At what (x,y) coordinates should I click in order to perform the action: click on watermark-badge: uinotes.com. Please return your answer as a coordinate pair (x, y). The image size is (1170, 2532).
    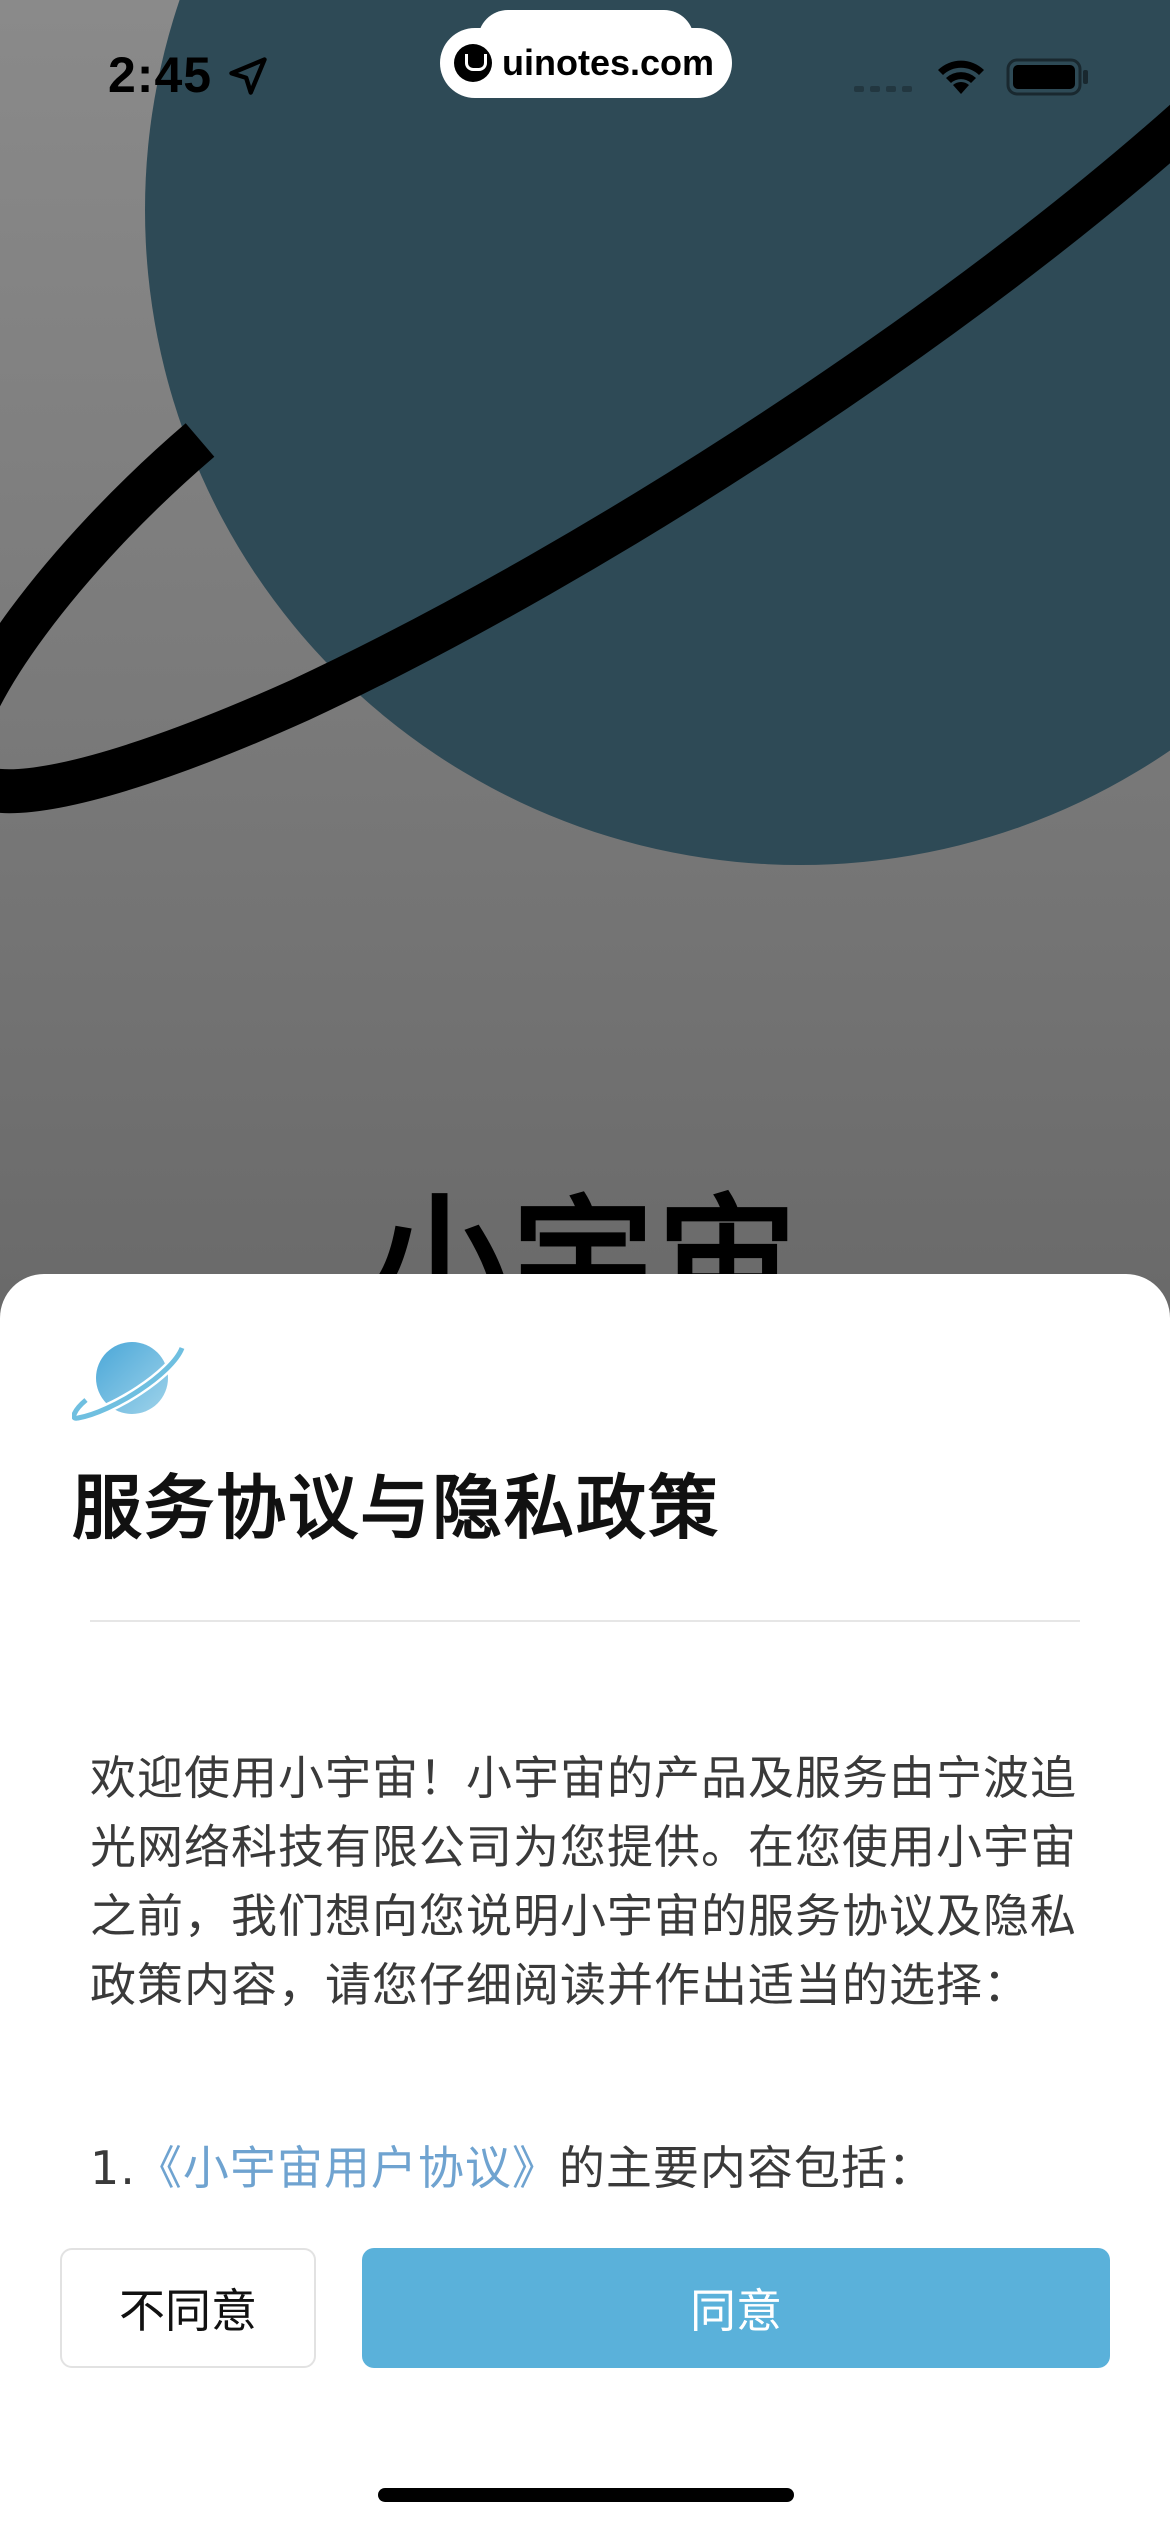
    Looking at the image, I should click on (586, 63).